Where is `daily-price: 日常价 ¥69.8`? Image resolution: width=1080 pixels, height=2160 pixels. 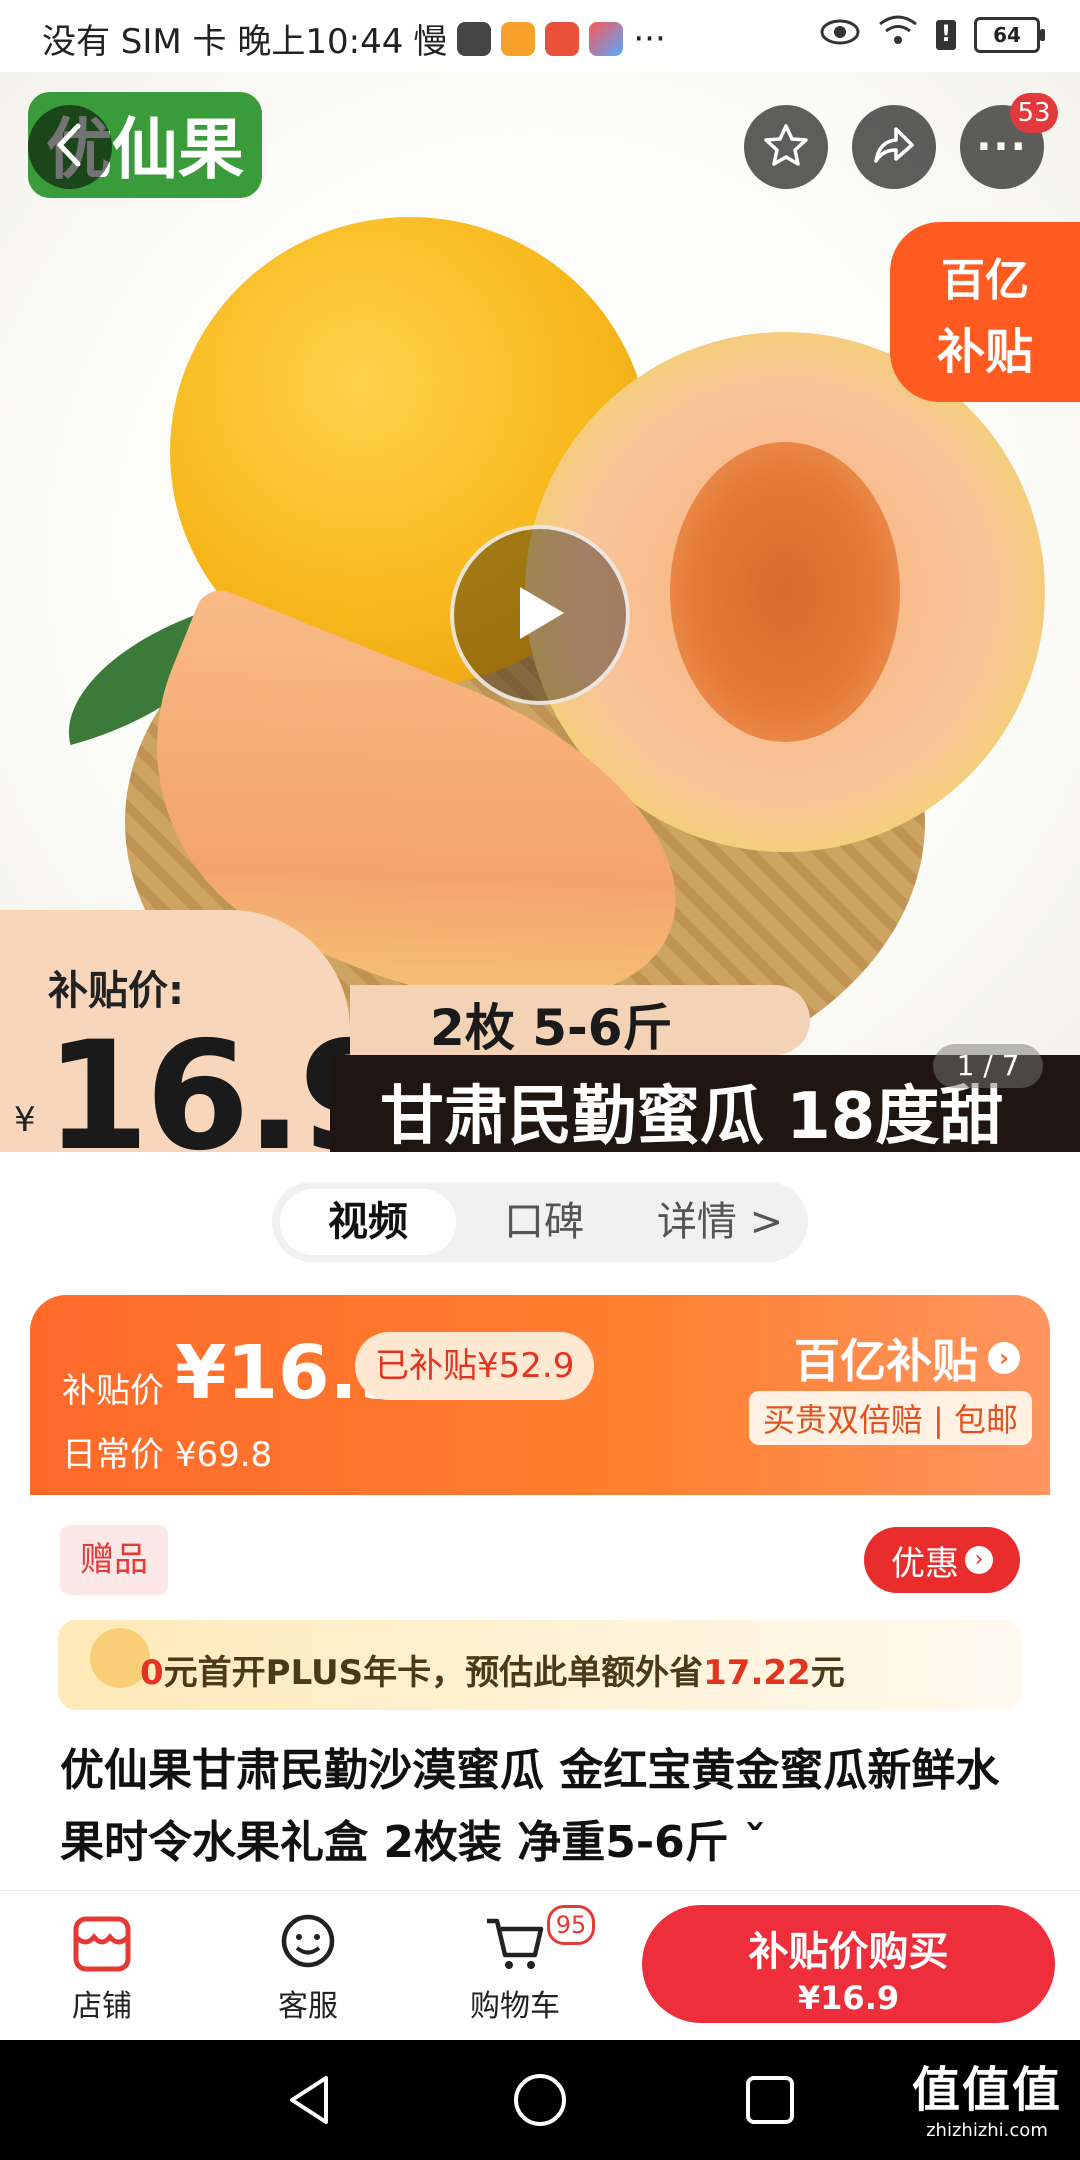 daily-price: 日常价 ¥69.8 is located at coordinates (167, 1455).